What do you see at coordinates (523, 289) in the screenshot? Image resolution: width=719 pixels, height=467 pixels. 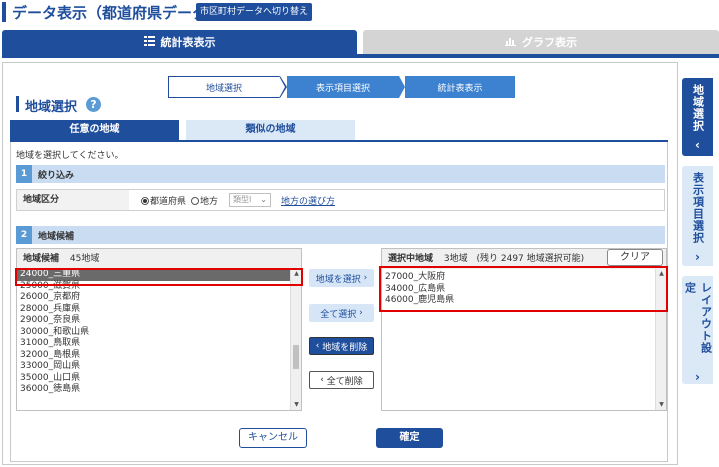 I see `highlight-box-selected` at bounding box center [523, 289].